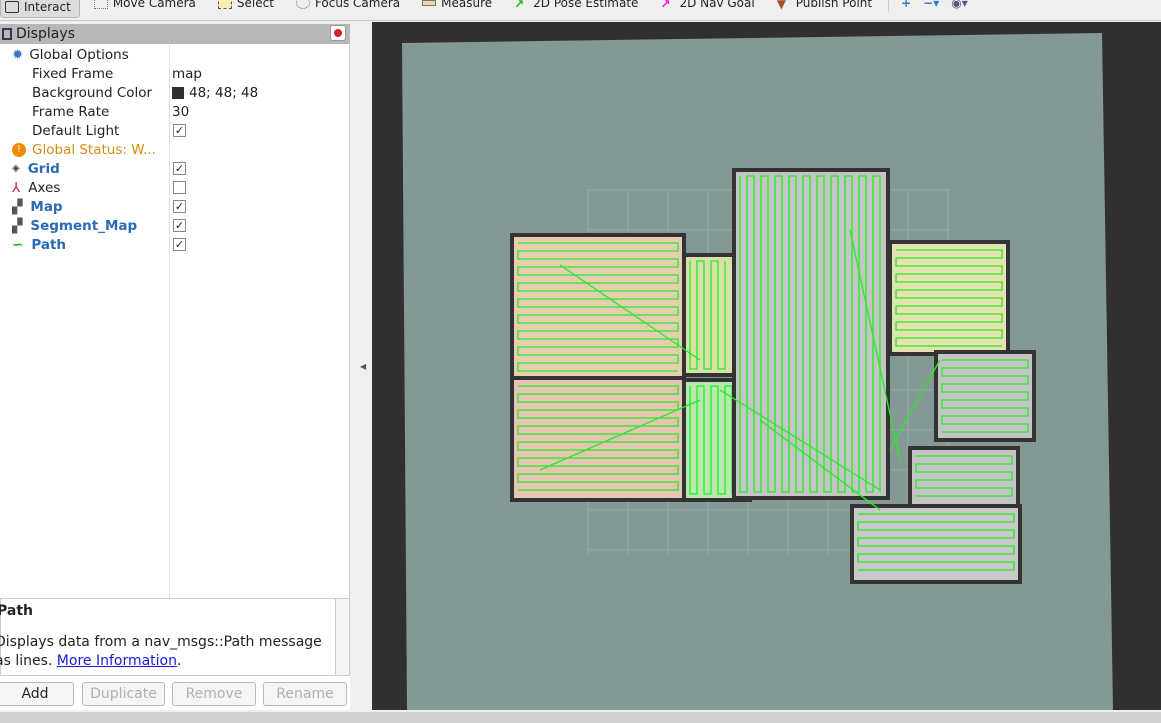  Describe the element at coordinates (179, 206) in the screenshot. I see `map-checkbox: ✓` at that location.